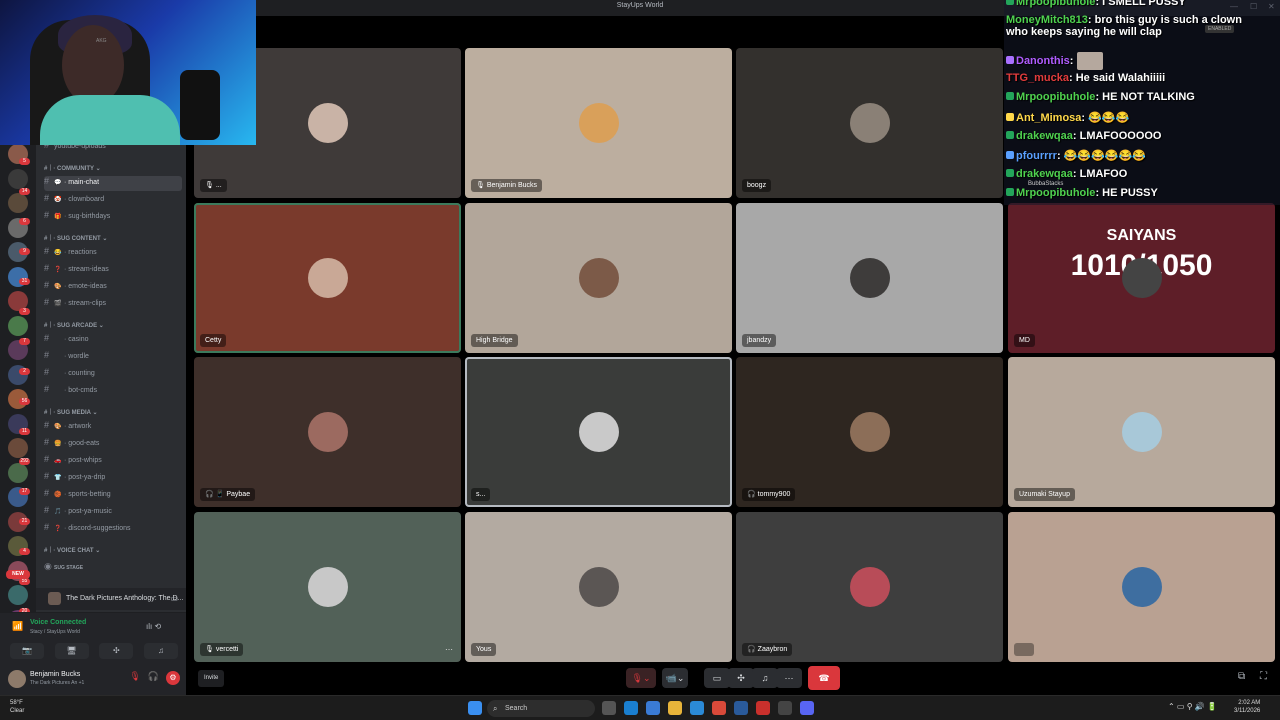  I want to click on participant-tile: 🎙 vercetti ⋯, so click(327, 587).